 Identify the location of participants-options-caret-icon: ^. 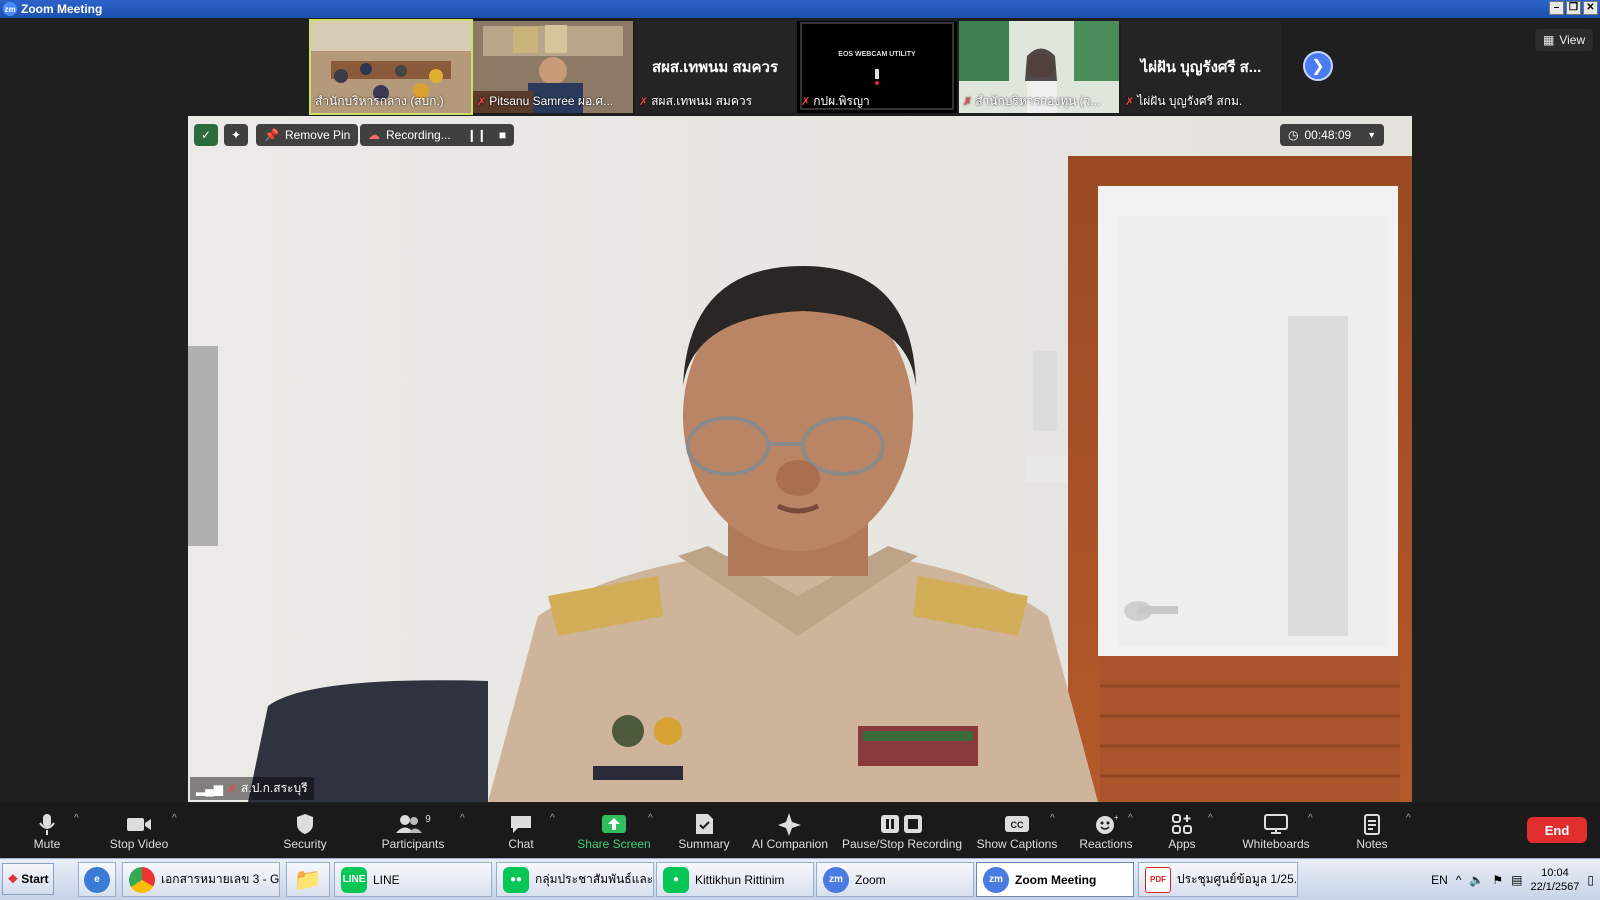
(462, 818).